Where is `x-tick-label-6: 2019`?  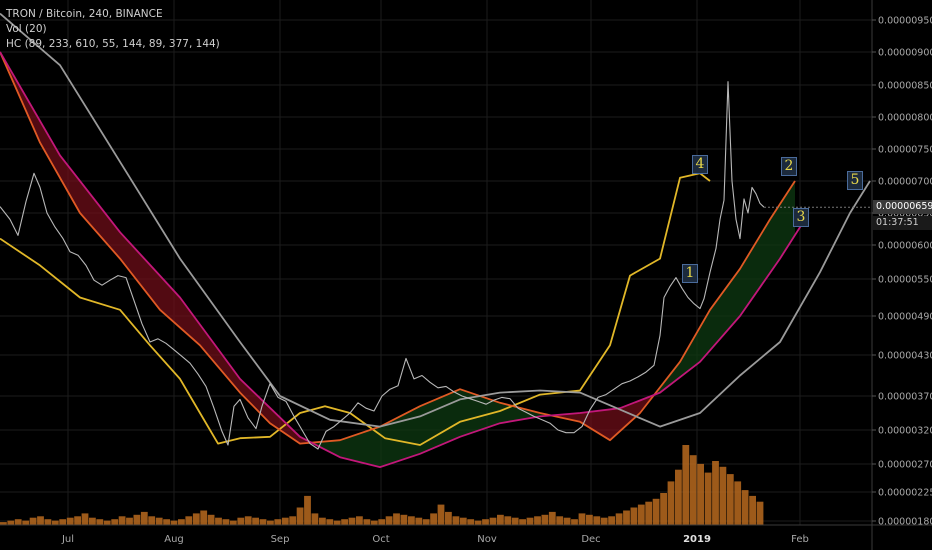 x-tick-label-6: 2019 is located at coordinates (697, 539).